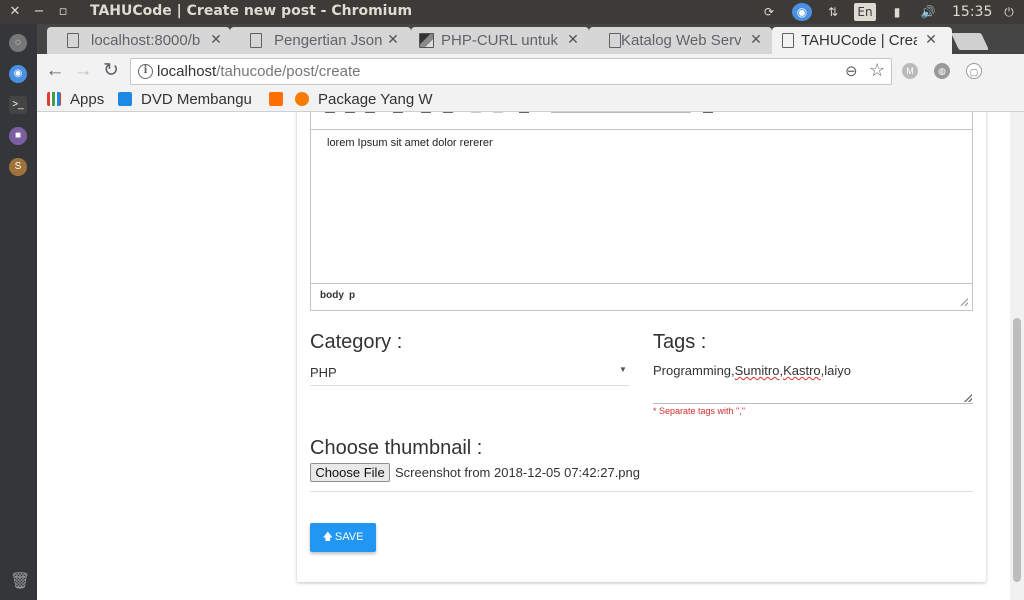 Image resolution: width=1024 pixels, height=600 pixels. What do you see at coordinates (327, 537) in the screenshot?
I see `arrow-up-icon: 🡅` at bounding box center [327, 537].